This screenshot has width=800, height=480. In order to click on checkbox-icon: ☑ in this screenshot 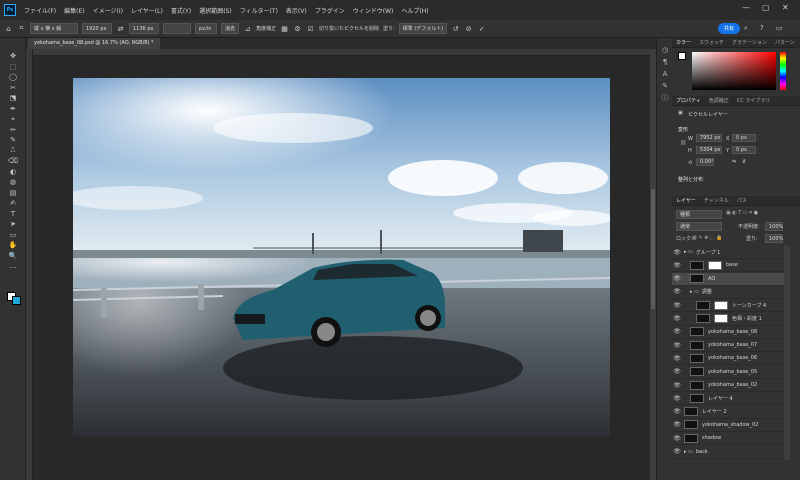, I will do `click(310, 28)`.